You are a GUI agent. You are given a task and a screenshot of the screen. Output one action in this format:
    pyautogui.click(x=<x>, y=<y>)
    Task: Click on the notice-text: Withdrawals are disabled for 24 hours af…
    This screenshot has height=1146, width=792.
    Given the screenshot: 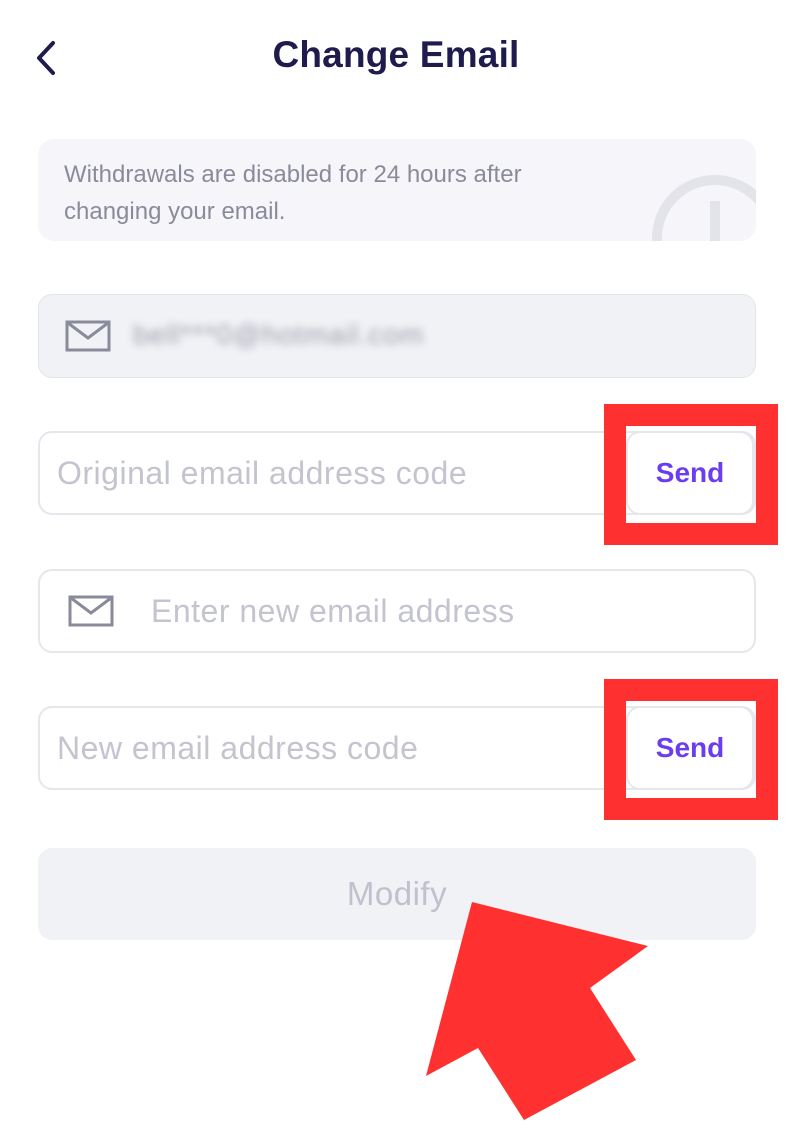 What is the action you would take?
    pyautogui.click(x=293, y=193)
    